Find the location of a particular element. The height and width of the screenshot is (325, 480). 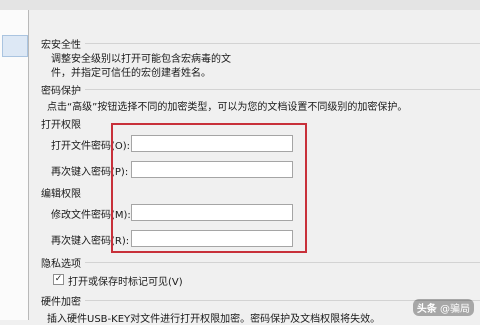

privacy-group: 隐私选项 is located at coordinates (260, 262).